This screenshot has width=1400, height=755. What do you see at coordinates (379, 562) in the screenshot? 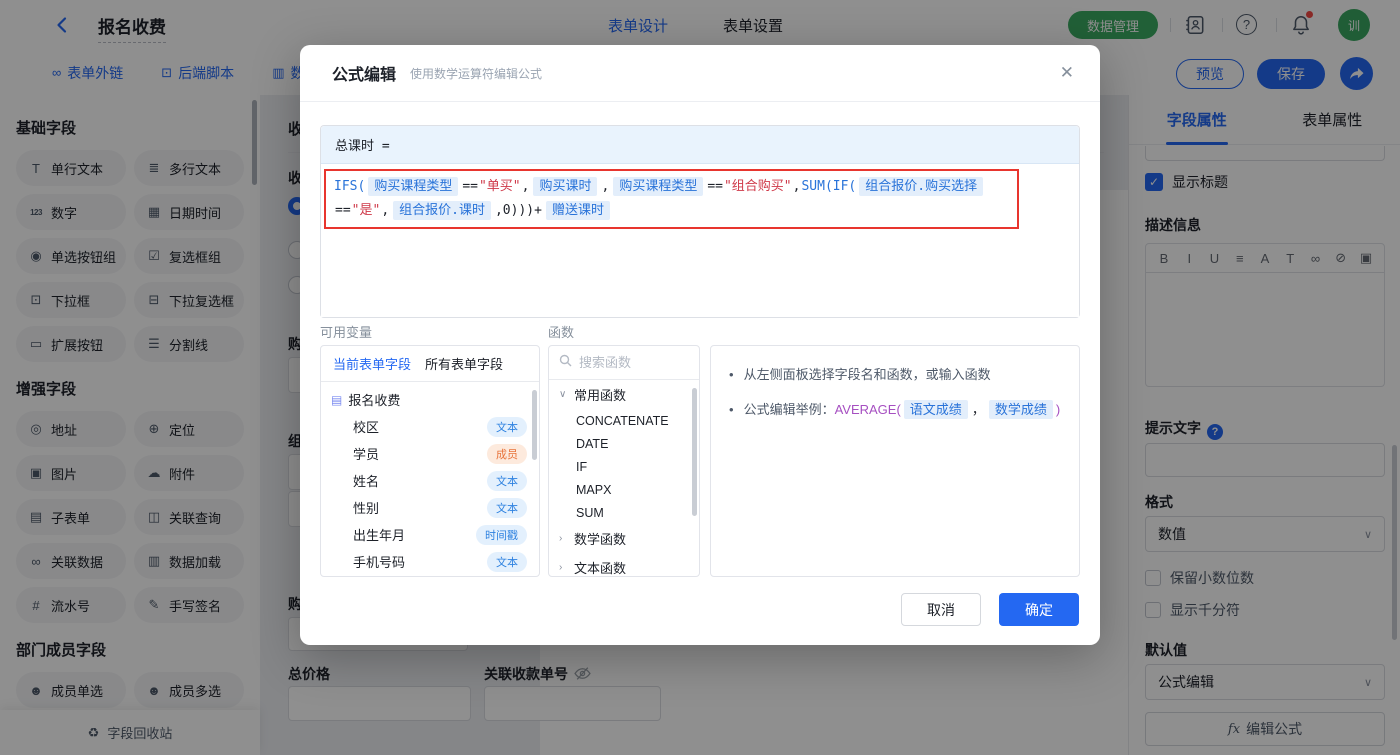
I see `variable-name: 手机号码` at bounding box center [379, 562].